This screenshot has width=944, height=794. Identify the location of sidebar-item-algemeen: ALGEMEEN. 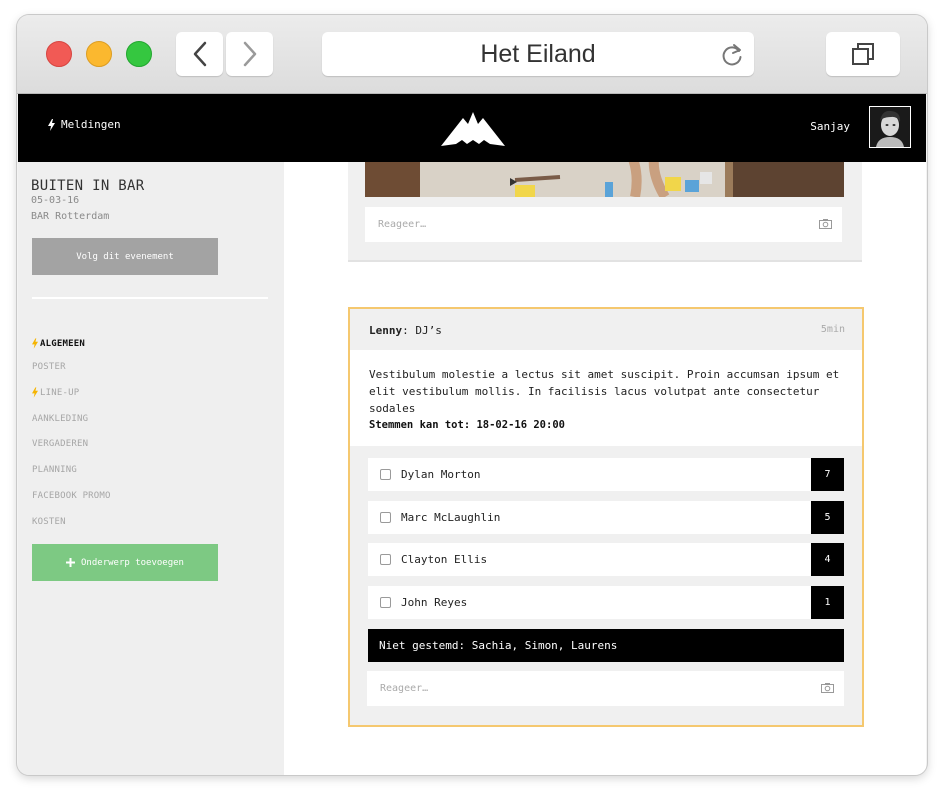
(58, 343).